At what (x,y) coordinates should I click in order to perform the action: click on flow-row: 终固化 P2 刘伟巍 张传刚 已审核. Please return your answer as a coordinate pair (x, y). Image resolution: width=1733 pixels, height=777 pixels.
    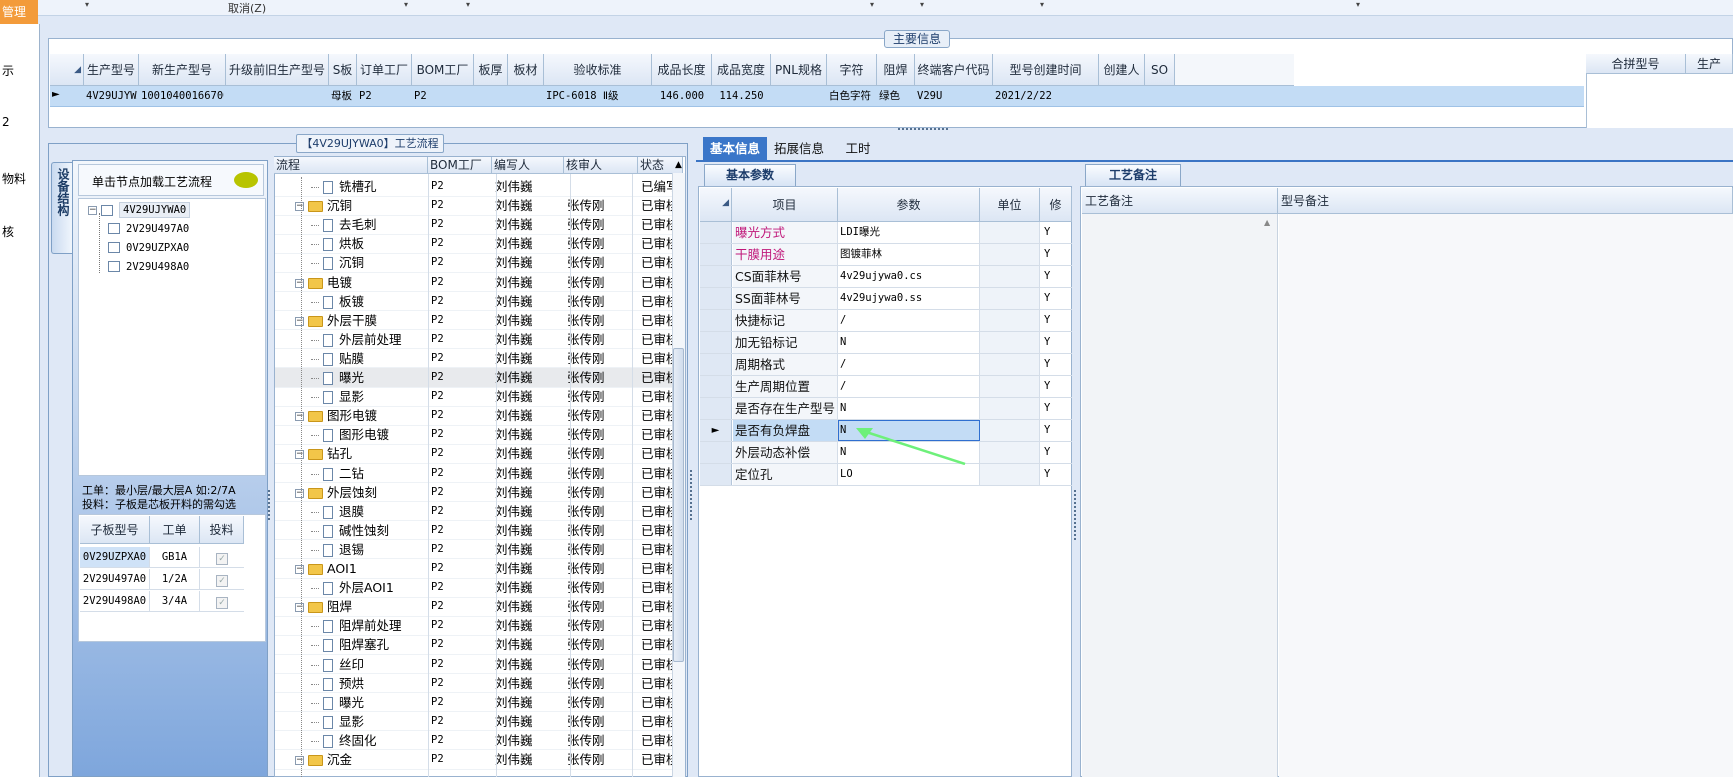
    Looking at the image, I should click on (477, 740).